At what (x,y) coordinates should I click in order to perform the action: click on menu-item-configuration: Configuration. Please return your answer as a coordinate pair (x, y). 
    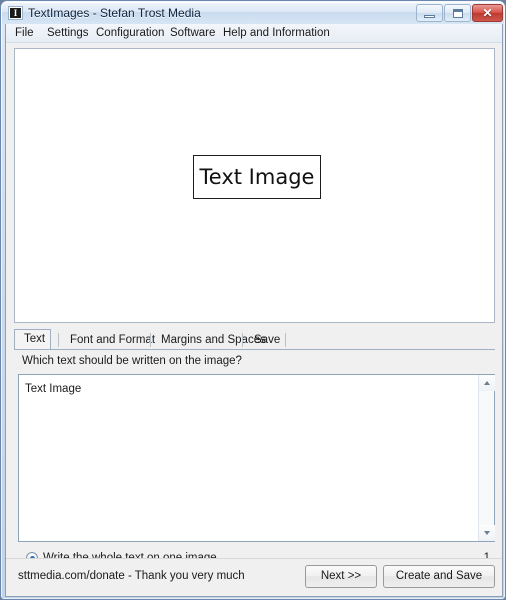
    Looking at the image, I should click on (130, 33).